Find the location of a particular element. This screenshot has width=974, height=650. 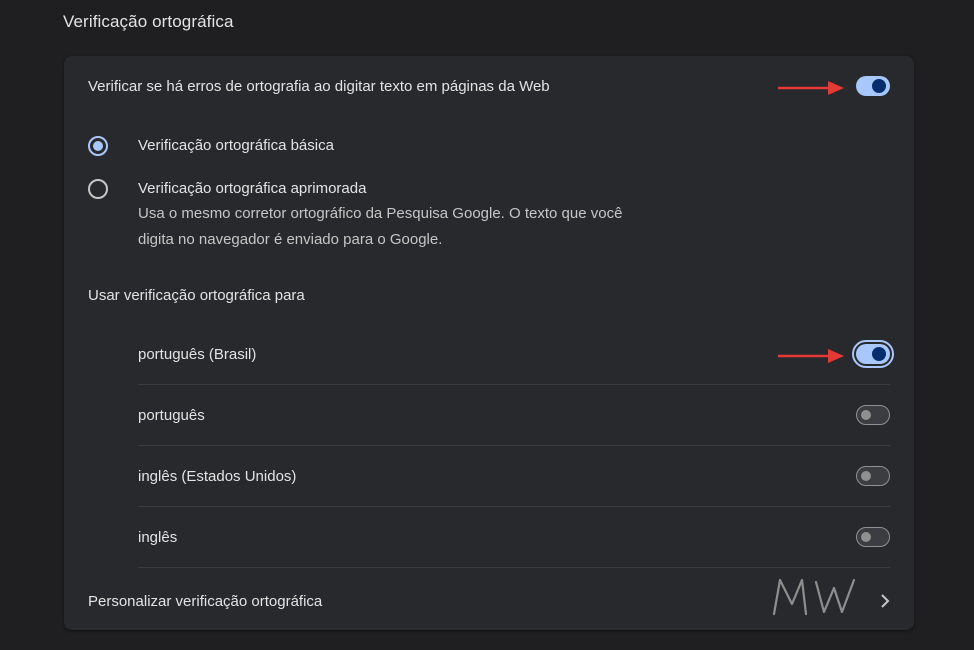

chevron-right-icon is located at coordinates (885, 601).